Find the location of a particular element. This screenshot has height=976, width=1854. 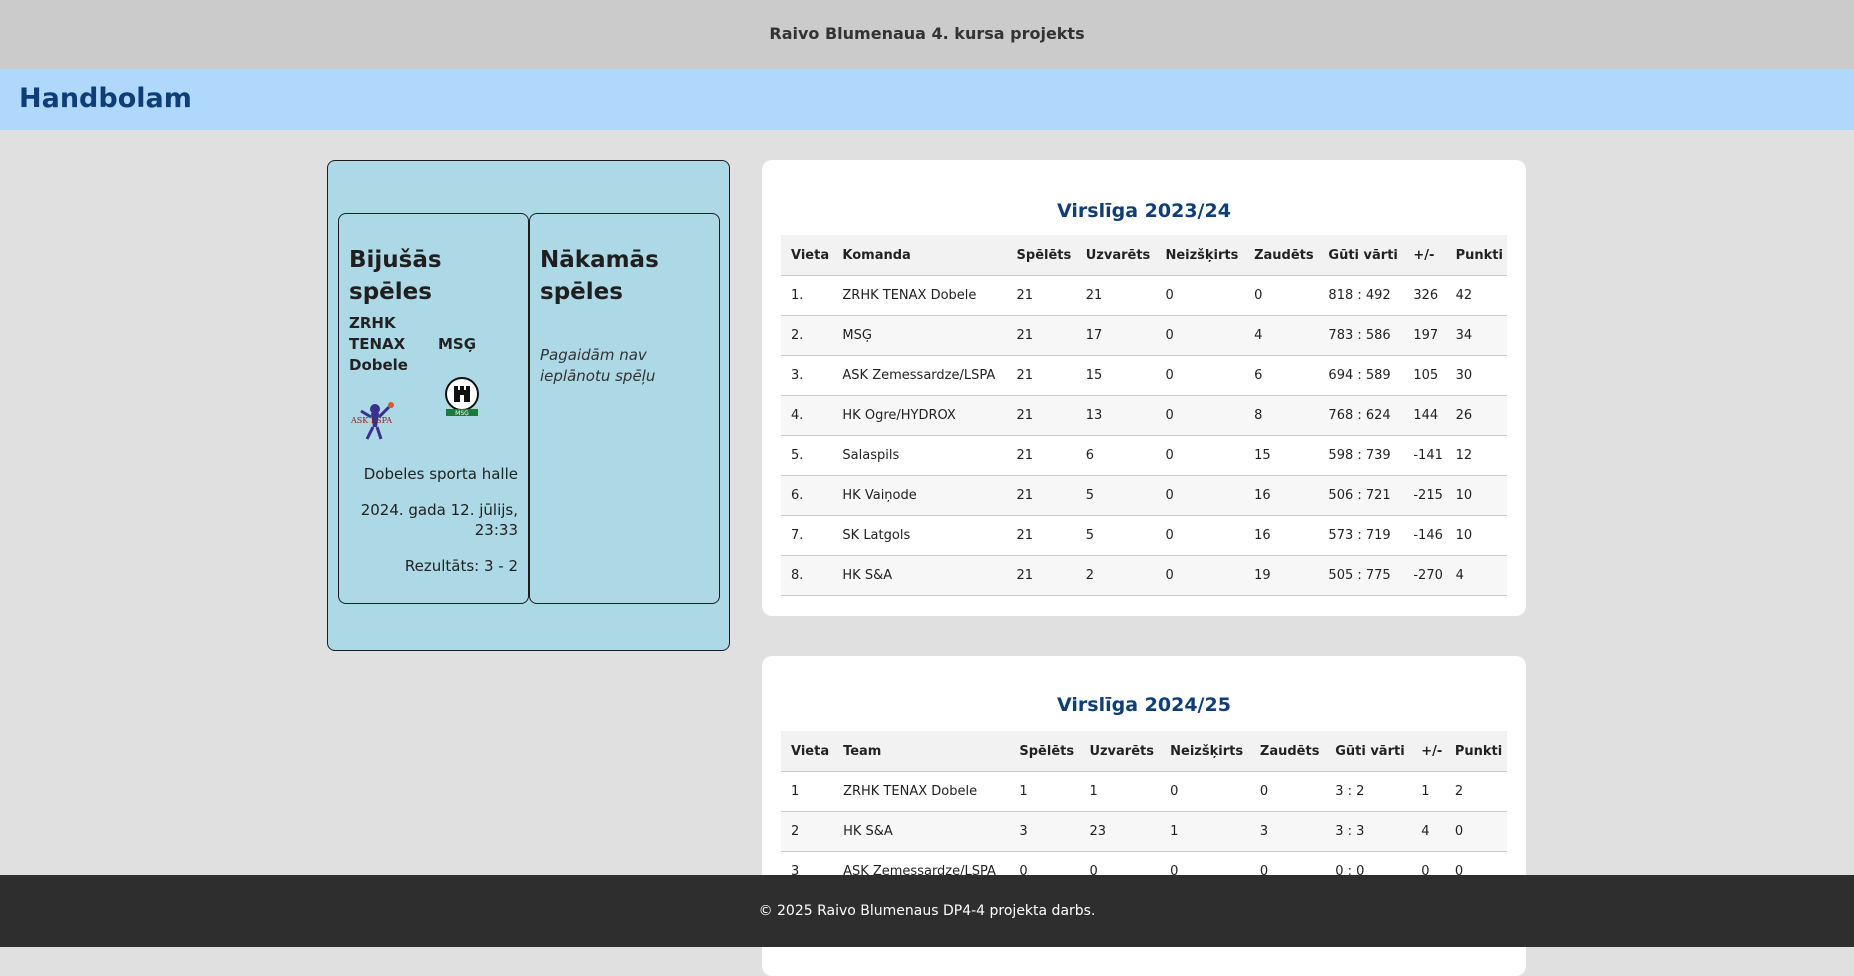

table-cell: 506 : 721 is located at coordinates (1361, 495).